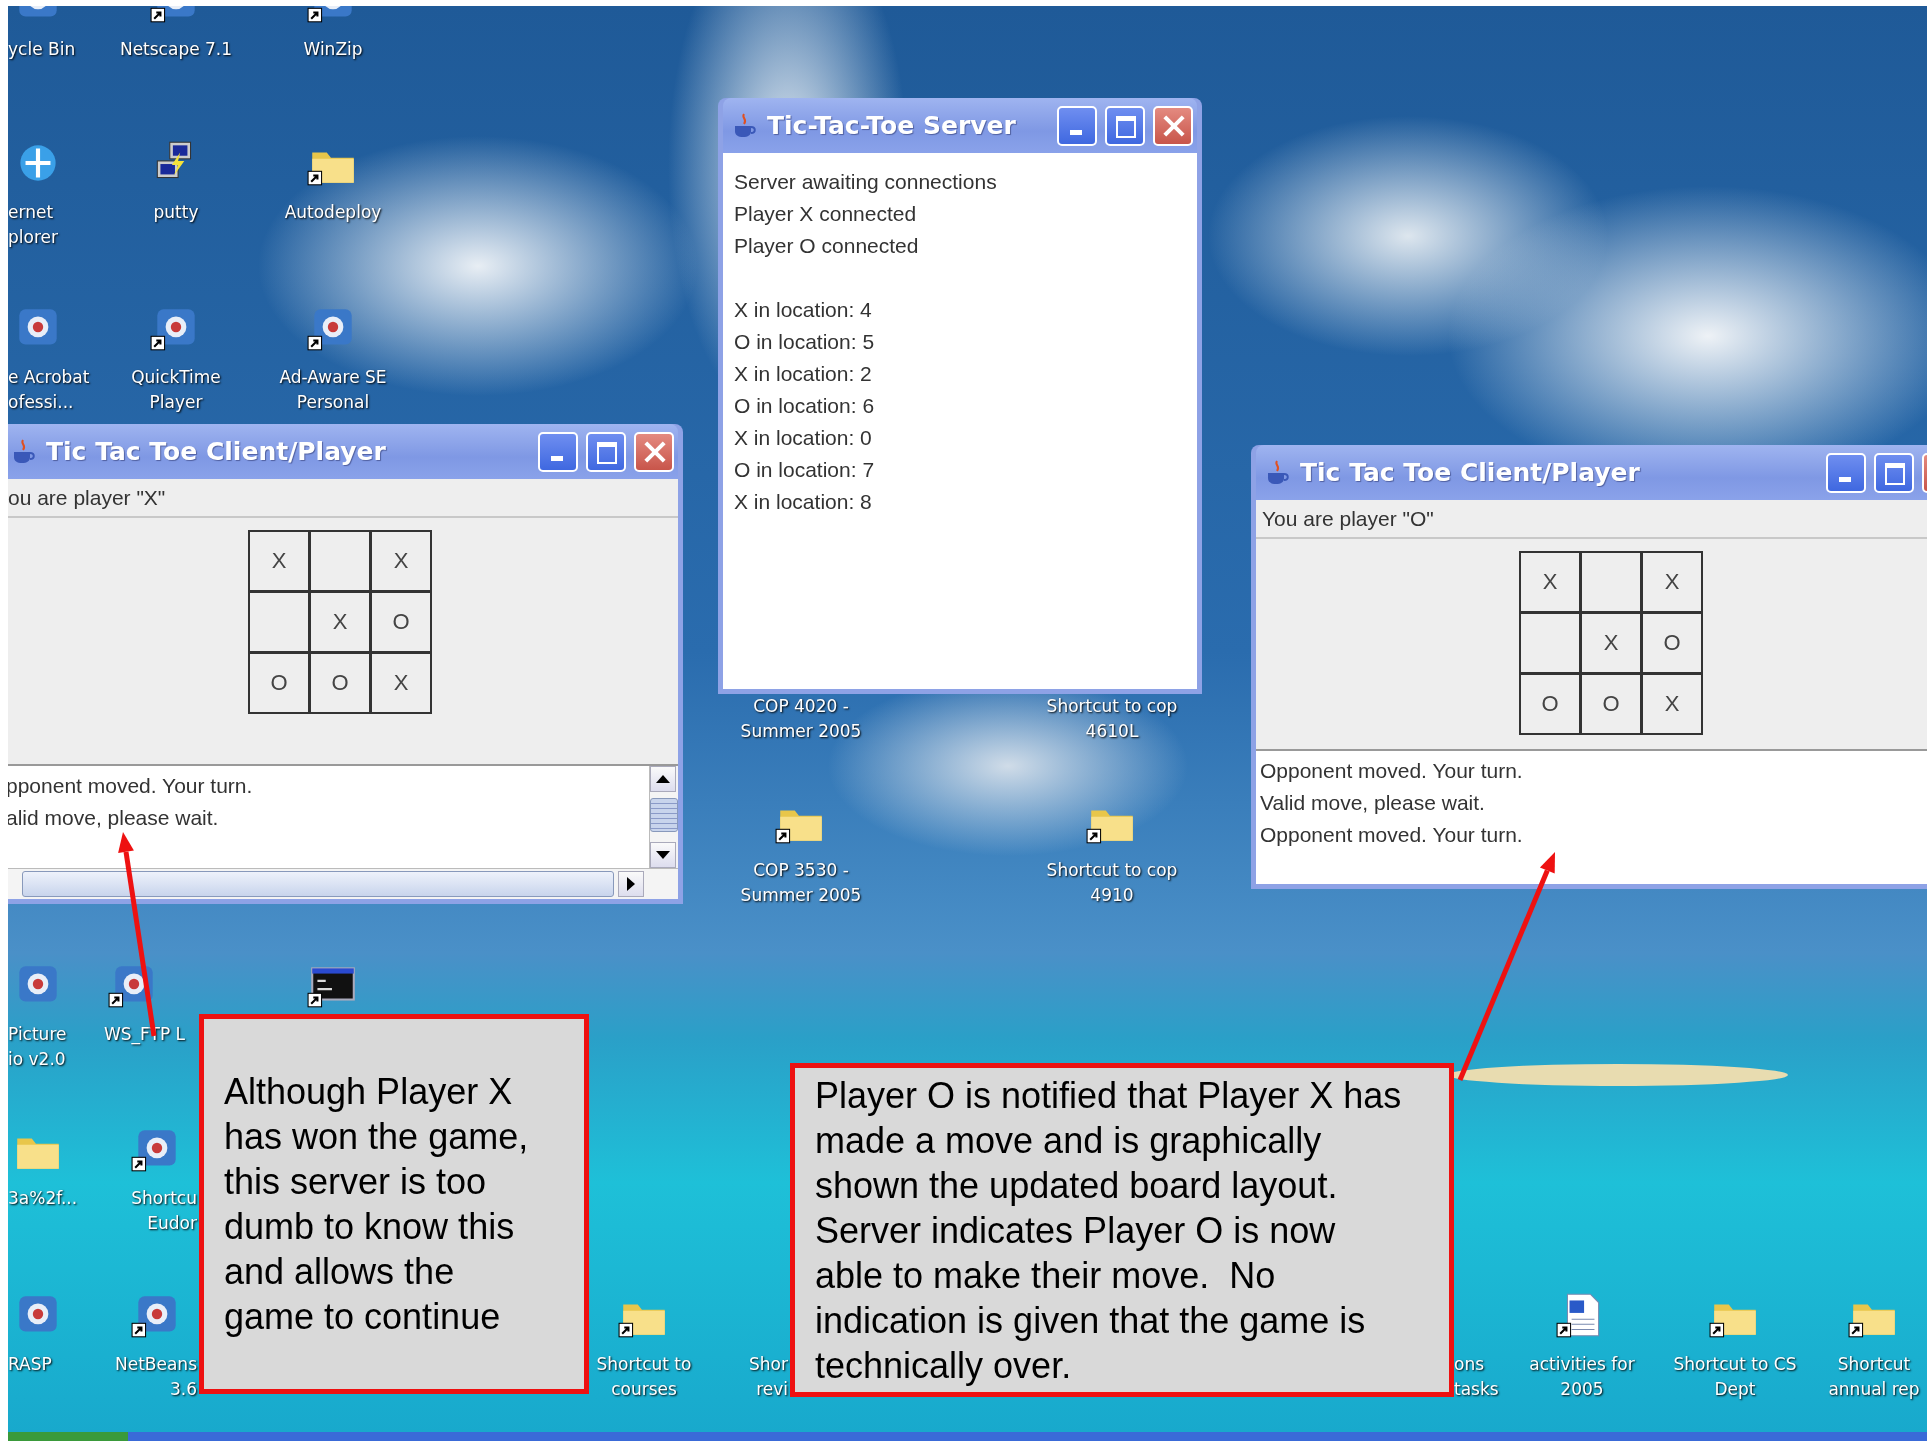 Image resolution: width=1927 pixels, height=1441 pixels. I want to click on icon-label: Shortcut to cop 4910, so click(1112, 883).